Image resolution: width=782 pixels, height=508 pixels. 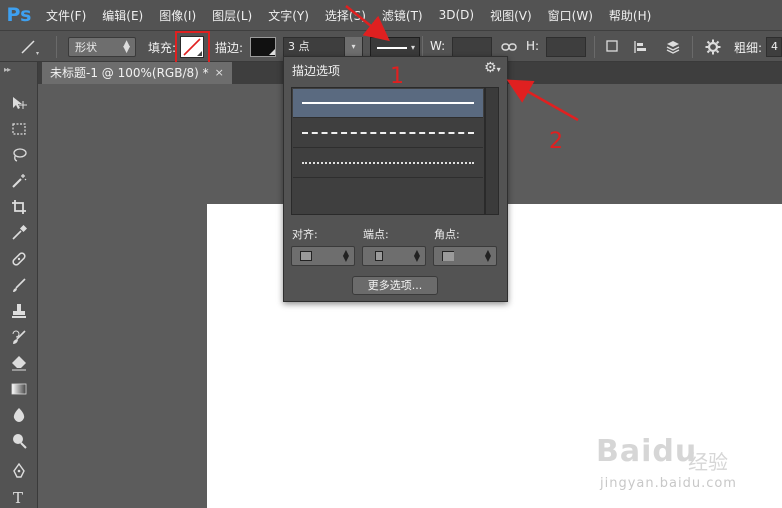 I want to click on stroke-type-dropdown: ▾, so click(x=395, y=47).